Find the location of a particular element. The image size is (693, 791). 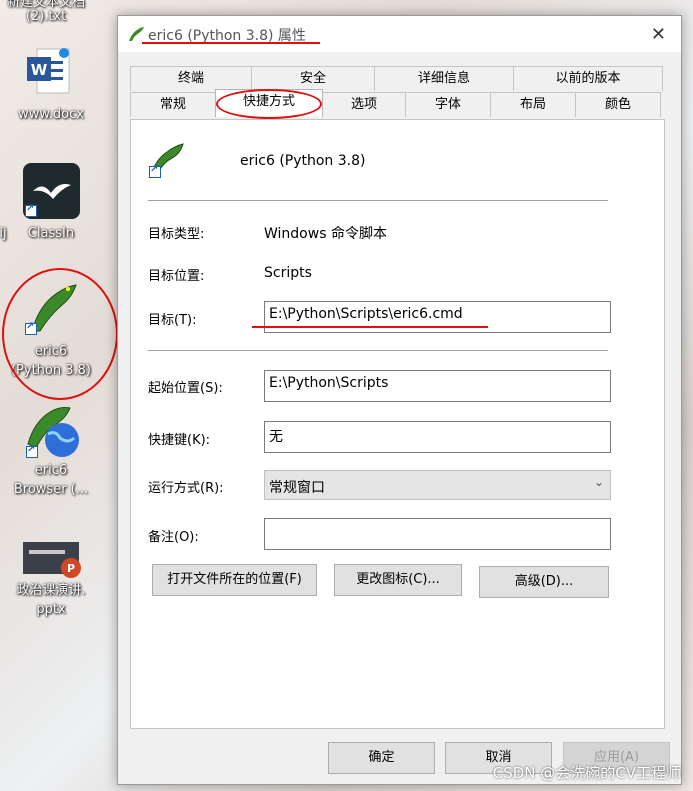

powerpoint-icon: P is located at coordinates (52, 560).